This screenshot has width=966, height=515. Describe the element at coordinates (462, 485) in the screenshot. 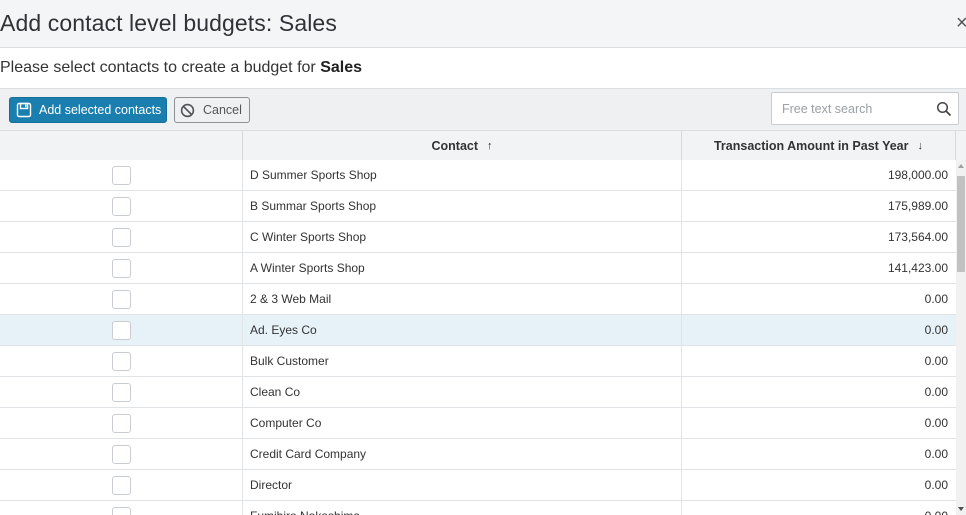

I see `contact-name-cell: Director` at that location.